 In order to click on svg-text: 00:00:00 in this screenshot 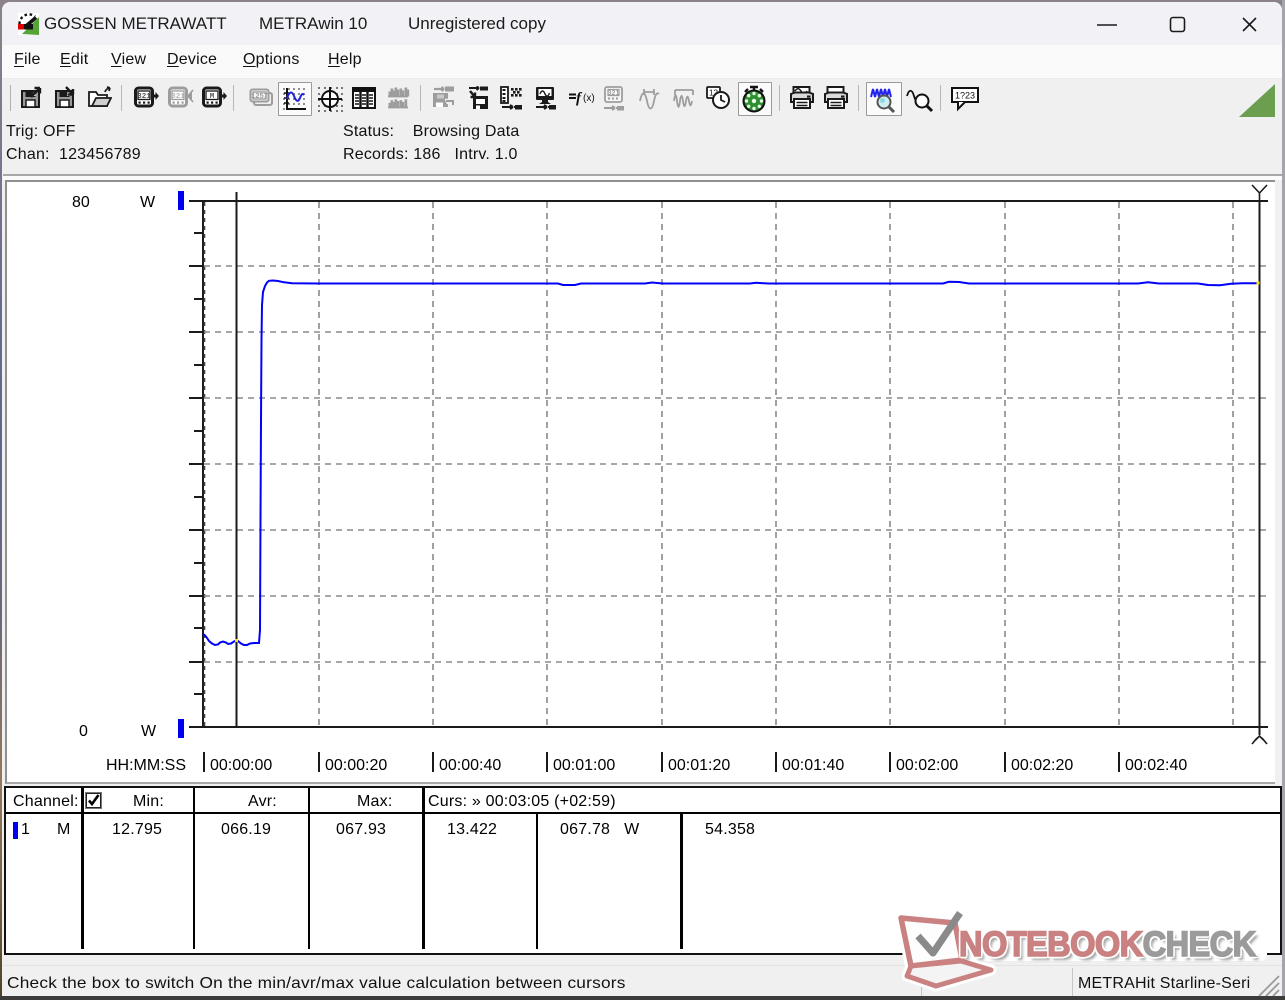, I will do `click(241, 765)`.